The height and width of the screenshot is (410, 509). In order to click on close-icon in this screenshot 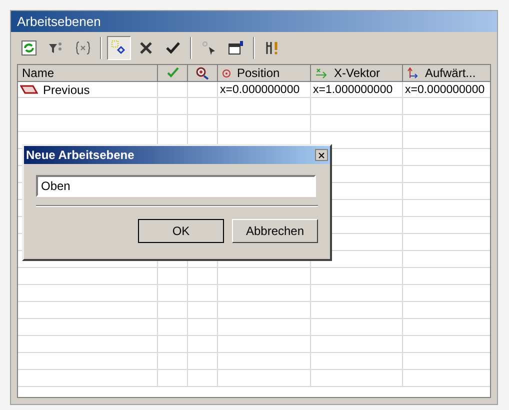, I will do `click(321, 155)`.